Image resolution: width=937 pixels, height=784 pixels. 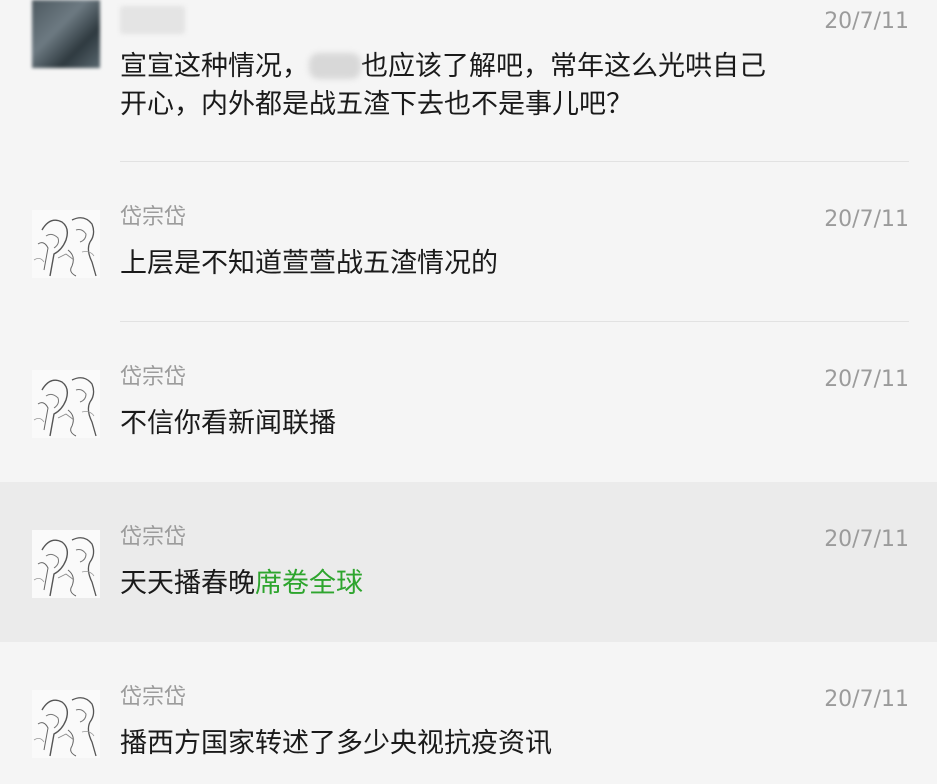 What do you see at coordinates (228, 423) in the screenshot?
I see `comment-text: 不信你看新闻联播` at bounding box center [228, 423].